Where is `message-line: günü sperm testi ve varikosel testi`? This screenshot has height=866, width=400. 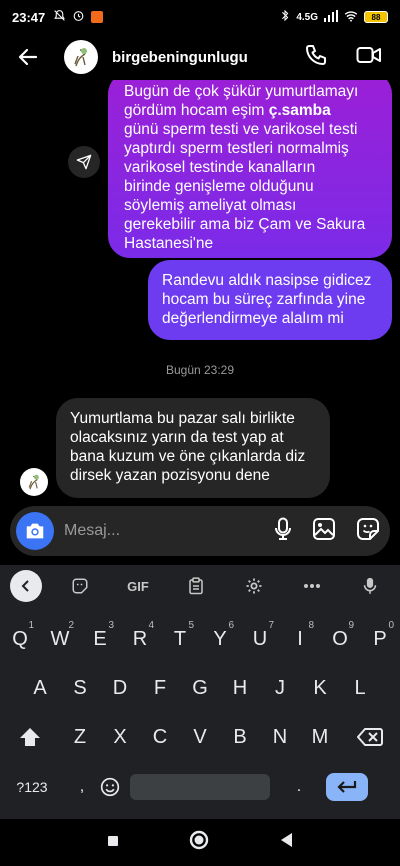
message-line: günü sperm testi ve varikosel testi is located at coordinates (241, 129).